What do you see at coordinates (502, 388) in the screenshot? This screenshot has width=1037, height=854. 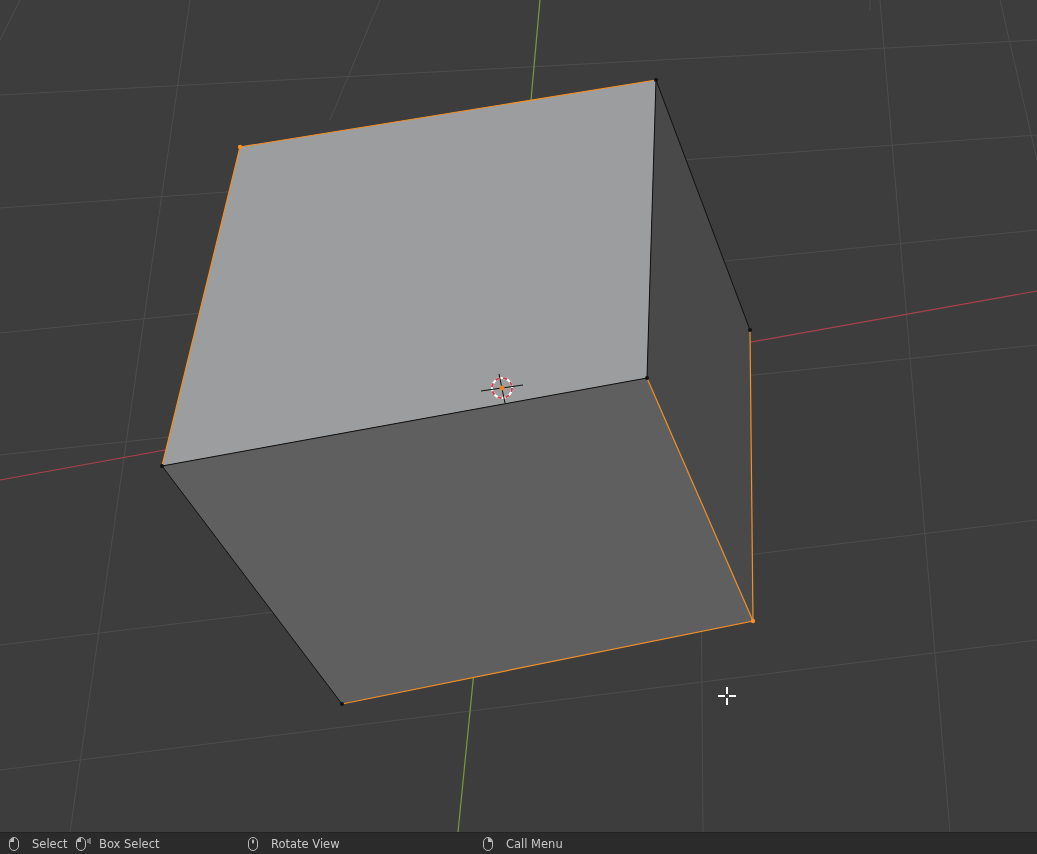 I see `crosshair-cursor-icon` at bounding box center [502, 388].